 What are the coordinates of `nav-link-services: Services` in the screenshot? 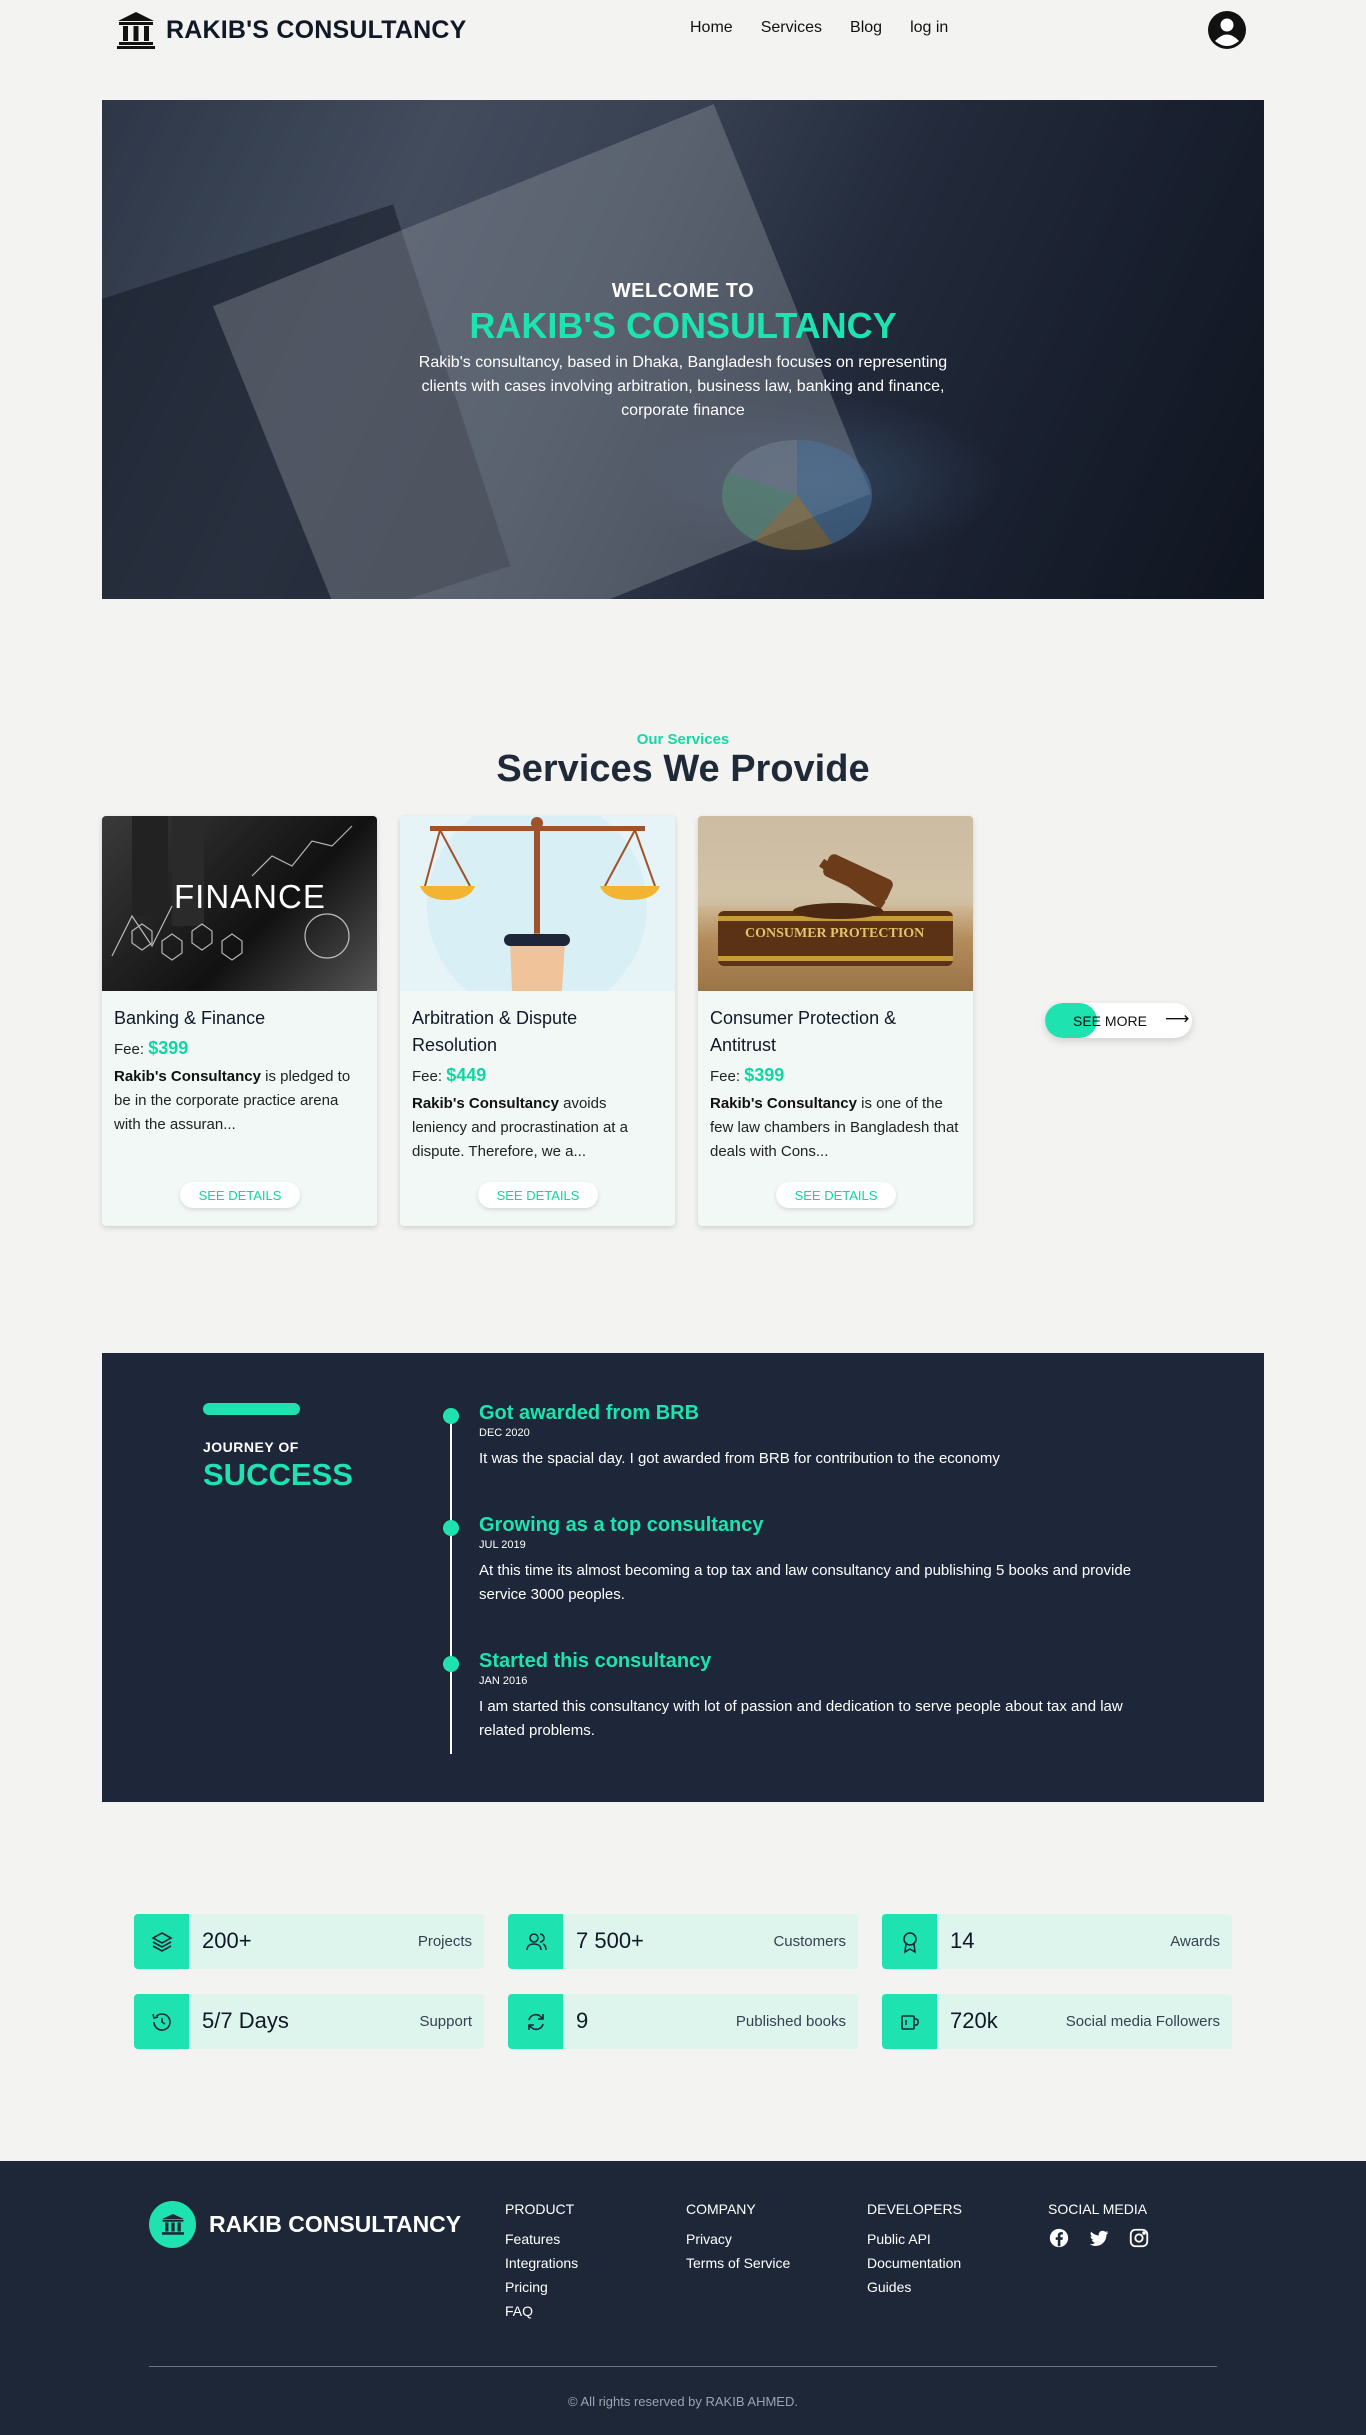 It's located at (791, 28).